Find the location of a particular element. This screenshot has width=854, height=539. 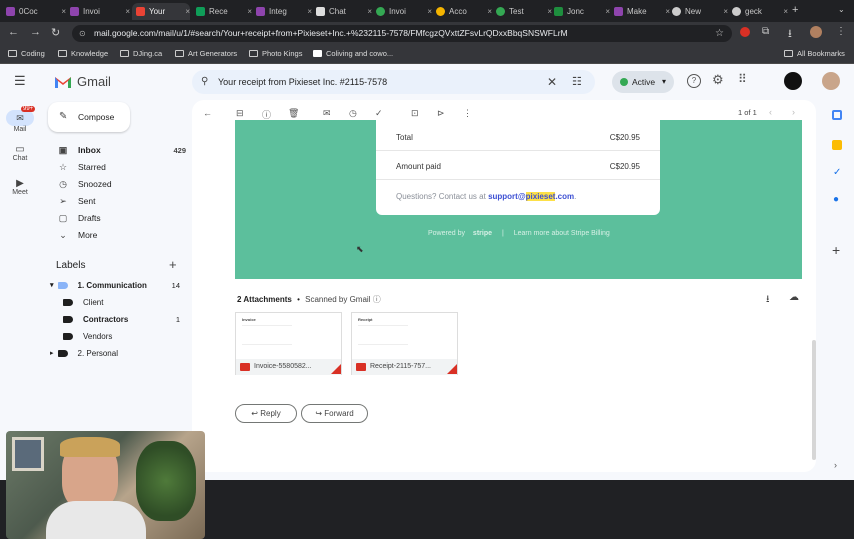

main-menu-icon: ☰ is located at coordinates (20, 81).